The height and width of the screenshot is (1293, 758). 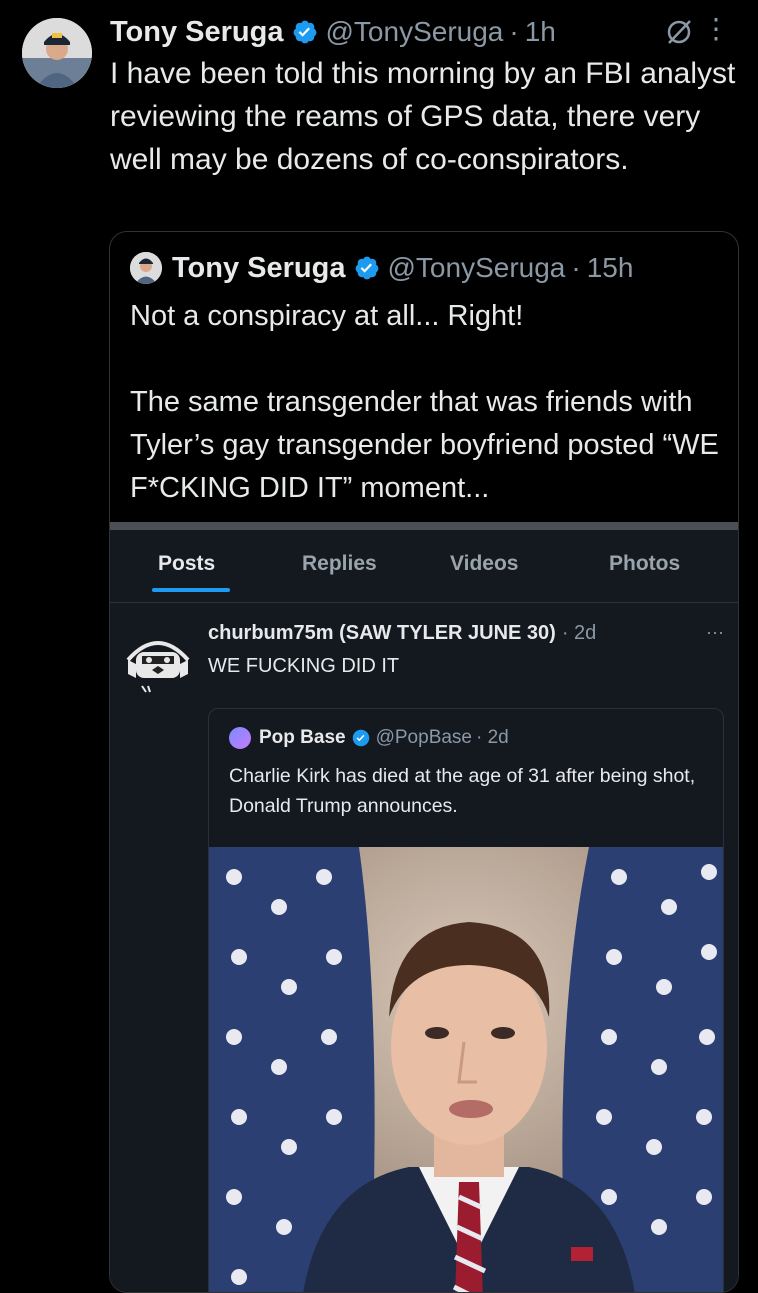 What do you see at coordinates (716, 29) in the screenshot?
I see `more-options-icon: ⋮` at bounding box center [716, 29].